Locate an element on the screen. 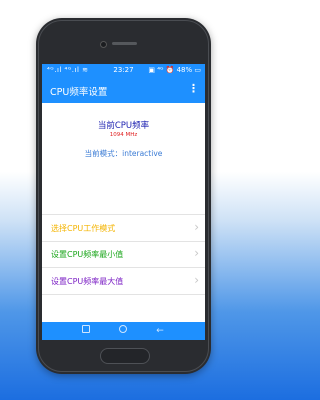 The width and height of the screenshot is (320, 400). recents-icon is located at coordinates (86, 329).